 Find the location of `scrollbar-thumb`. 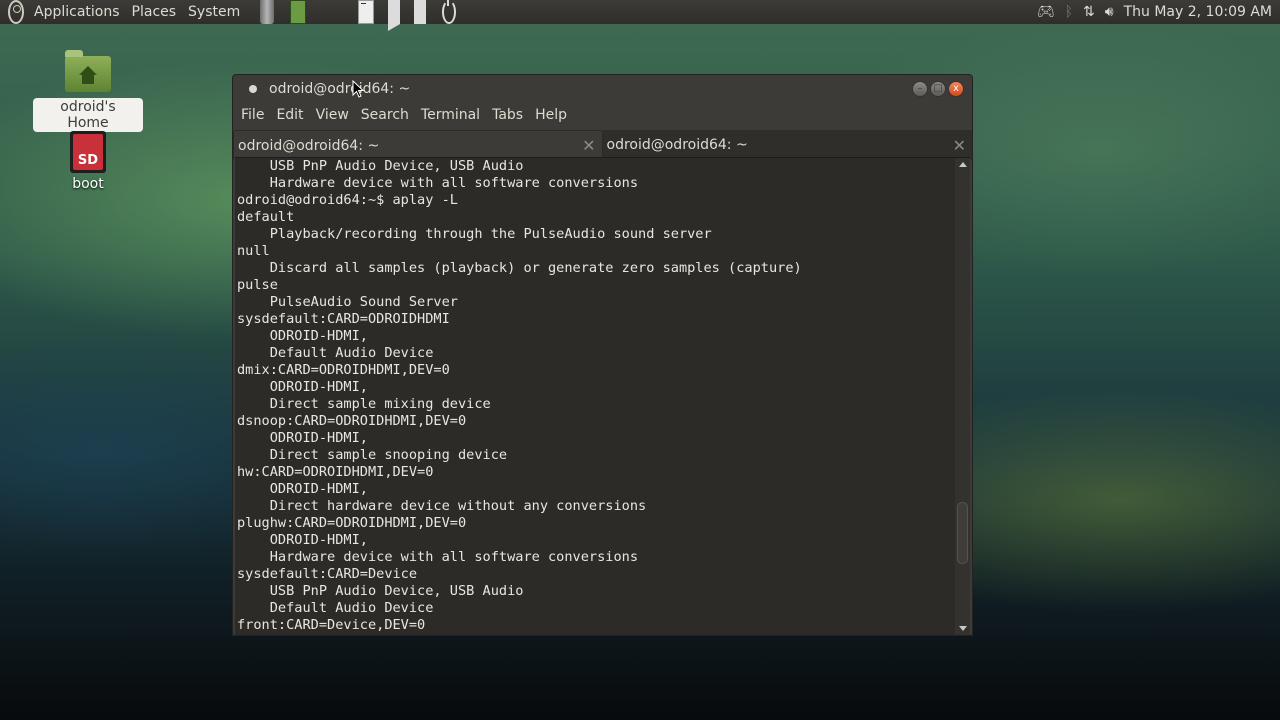

scrollbar-thumb is located at coordinates (962, 533).